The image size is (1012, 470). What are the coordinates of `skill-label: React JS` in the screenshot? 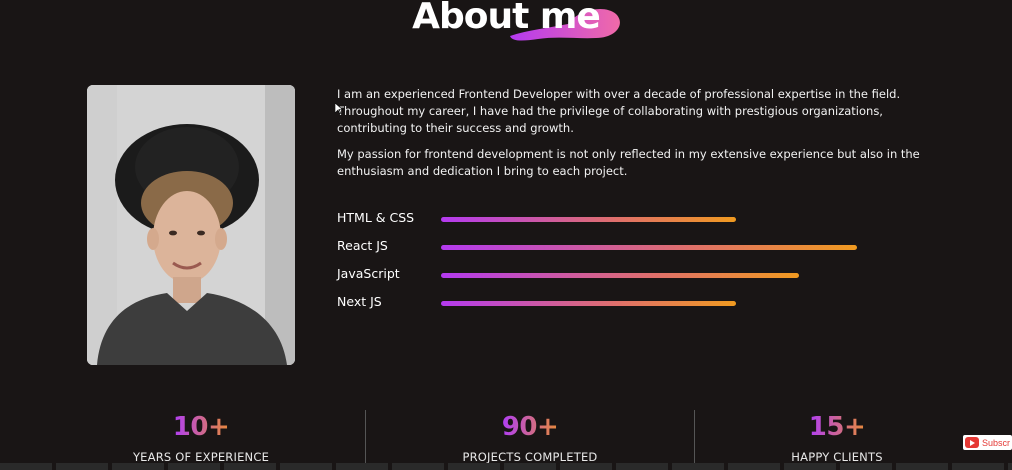 It's located at (362, 245).